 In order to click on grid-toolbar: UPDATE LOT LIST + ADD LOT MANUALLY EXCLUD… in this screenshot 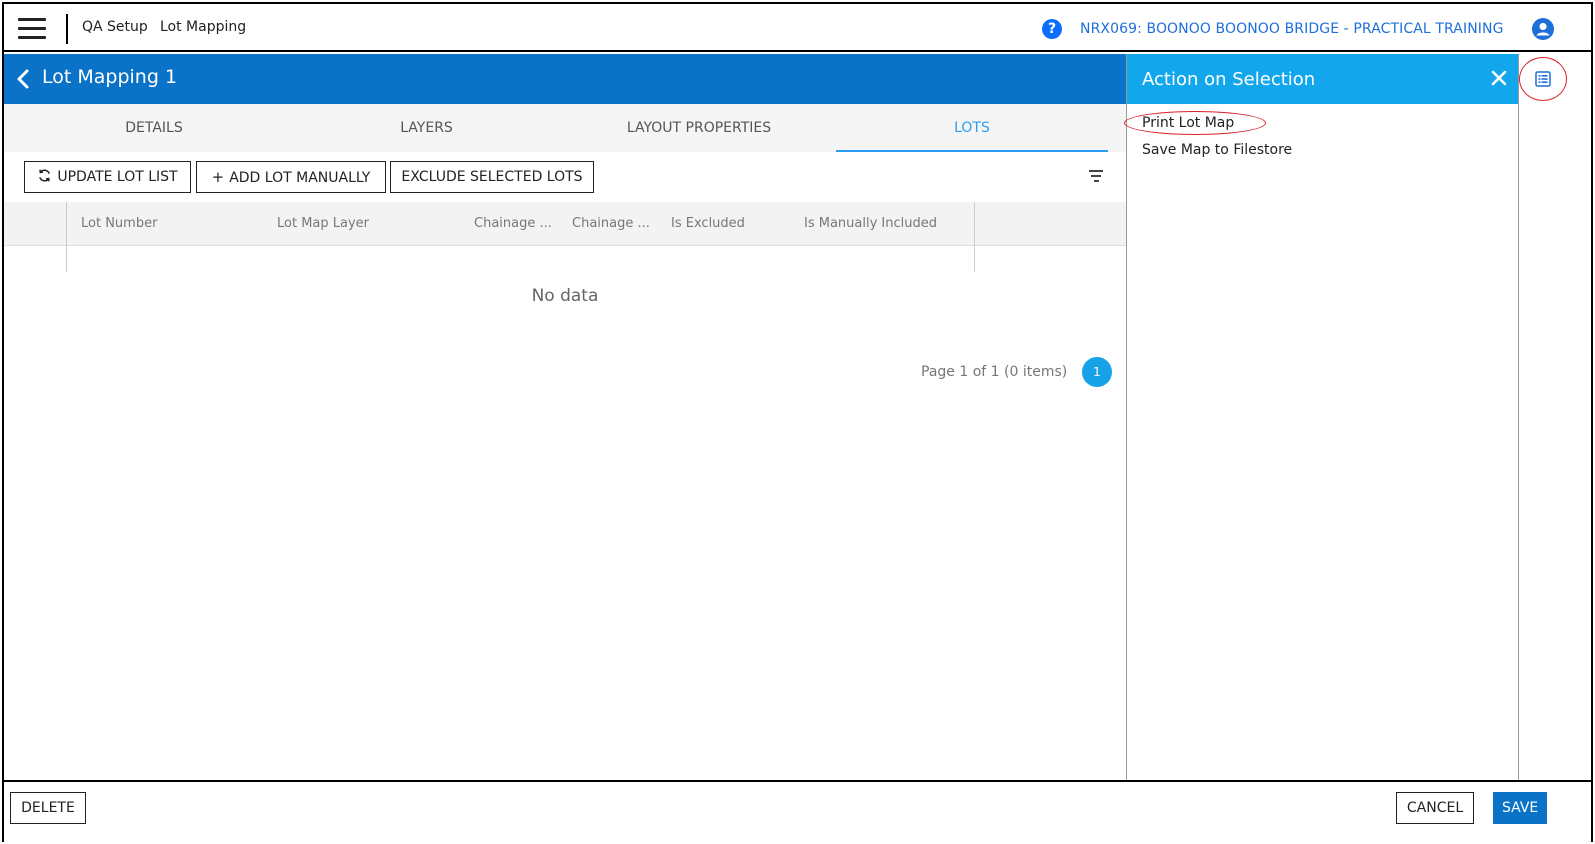, I will do `click(565, 177)`.